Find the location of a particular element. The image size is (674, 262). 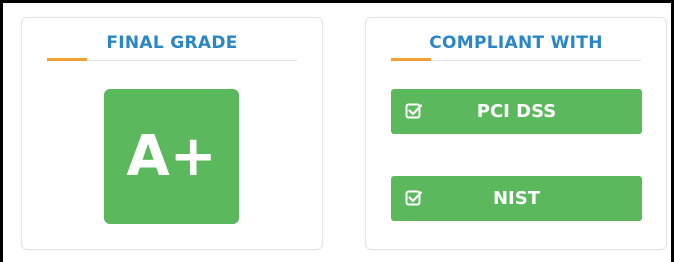

grade-badge: A+ is located at coordinates (171, 156).